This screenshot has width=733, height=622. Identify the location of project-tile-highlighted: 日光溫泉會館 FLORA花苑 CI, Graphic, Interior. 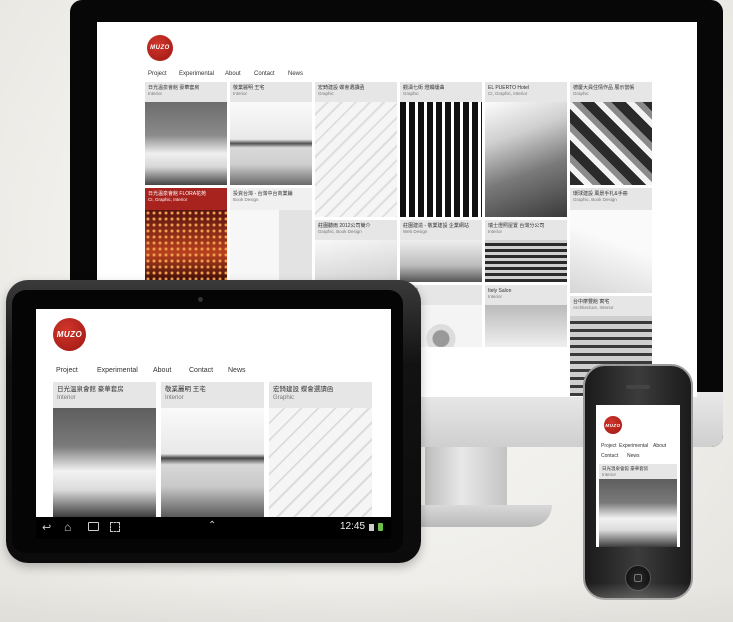
(186, 235).